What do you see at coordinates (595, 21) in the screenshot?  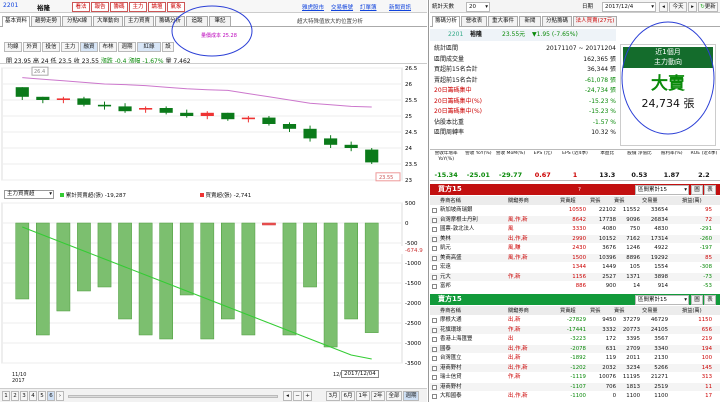 I see `tab-institutional: 法人買賣(27元)` at bounding box center [595, 21].